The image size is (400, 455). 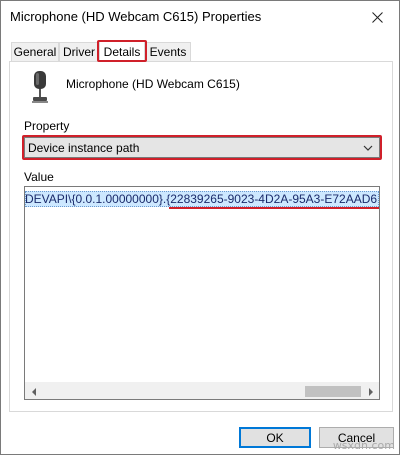 I want to click on ok-button-label: OK, so click(x=275, y=437).